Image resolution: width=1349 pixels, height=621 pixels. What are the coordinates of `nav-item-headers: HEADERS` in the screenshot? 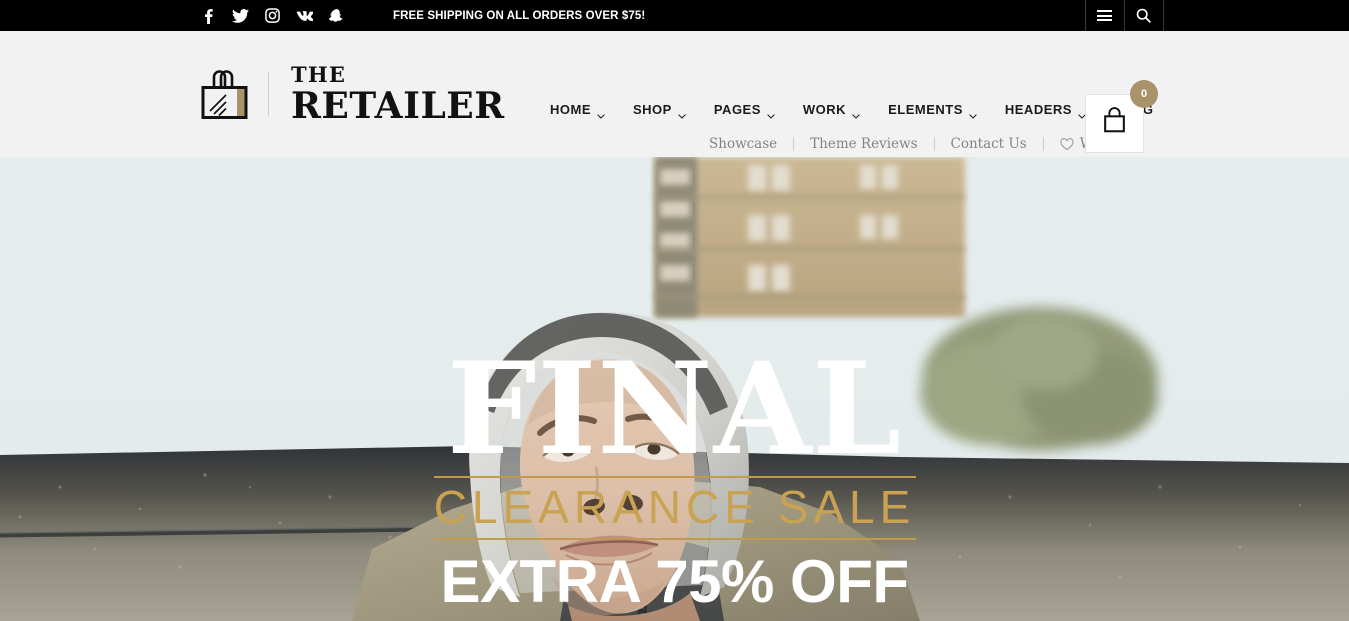 It's located at (1045, 110).